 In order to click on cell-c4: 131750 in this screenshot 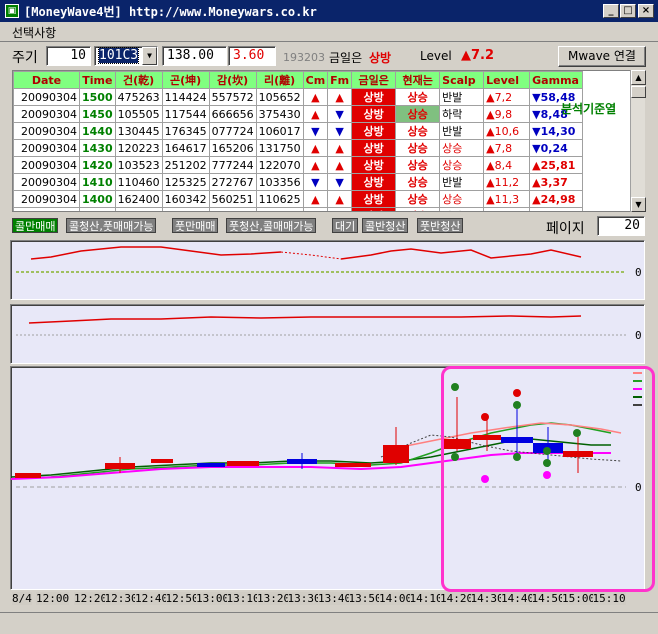, I will do `click(279, 148)`.